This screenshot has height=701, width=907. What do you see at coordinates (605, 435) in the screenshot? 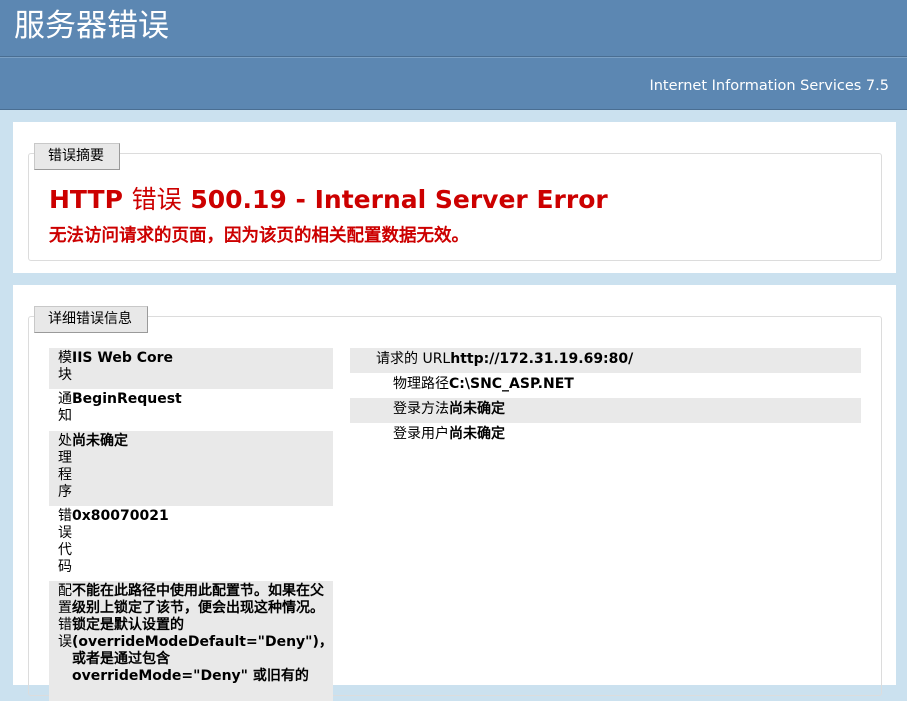
I see `detail-row-logon-user: 登录用户尚未确定` at bounding box center [605, 435].